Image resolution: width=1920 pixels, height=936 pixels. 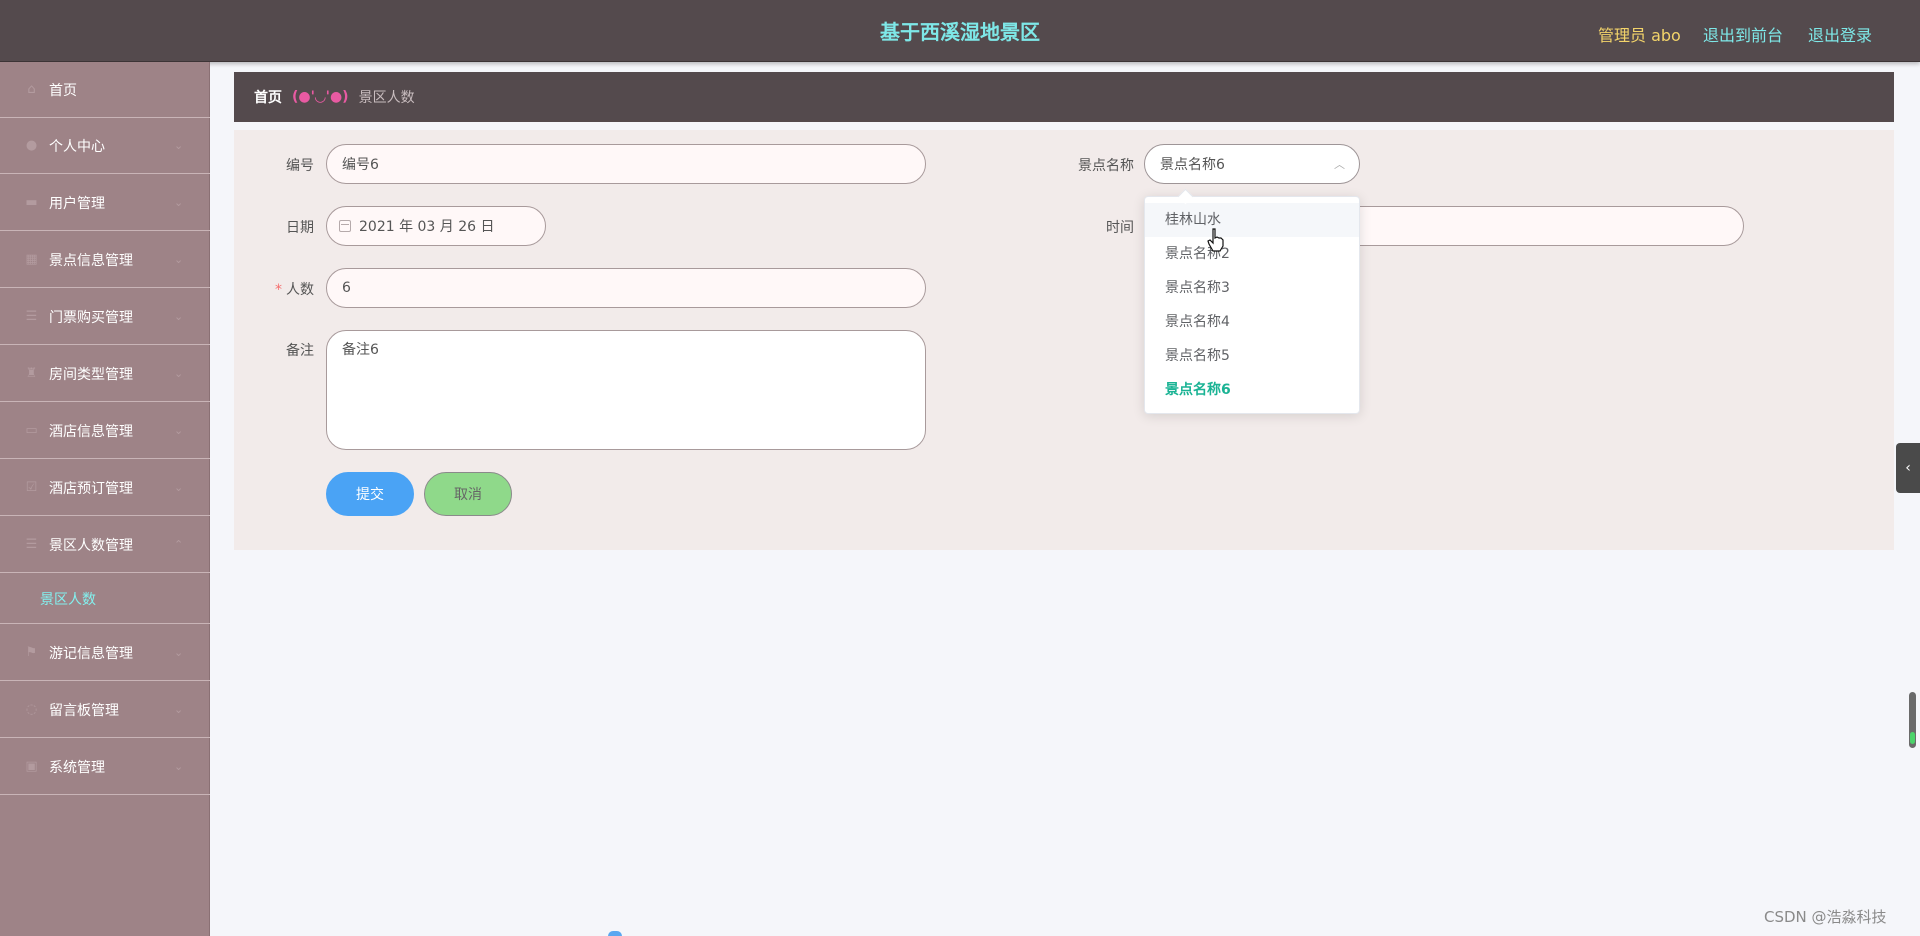 I want to click on home-icon: ⌂, so click(x=31, y=89).